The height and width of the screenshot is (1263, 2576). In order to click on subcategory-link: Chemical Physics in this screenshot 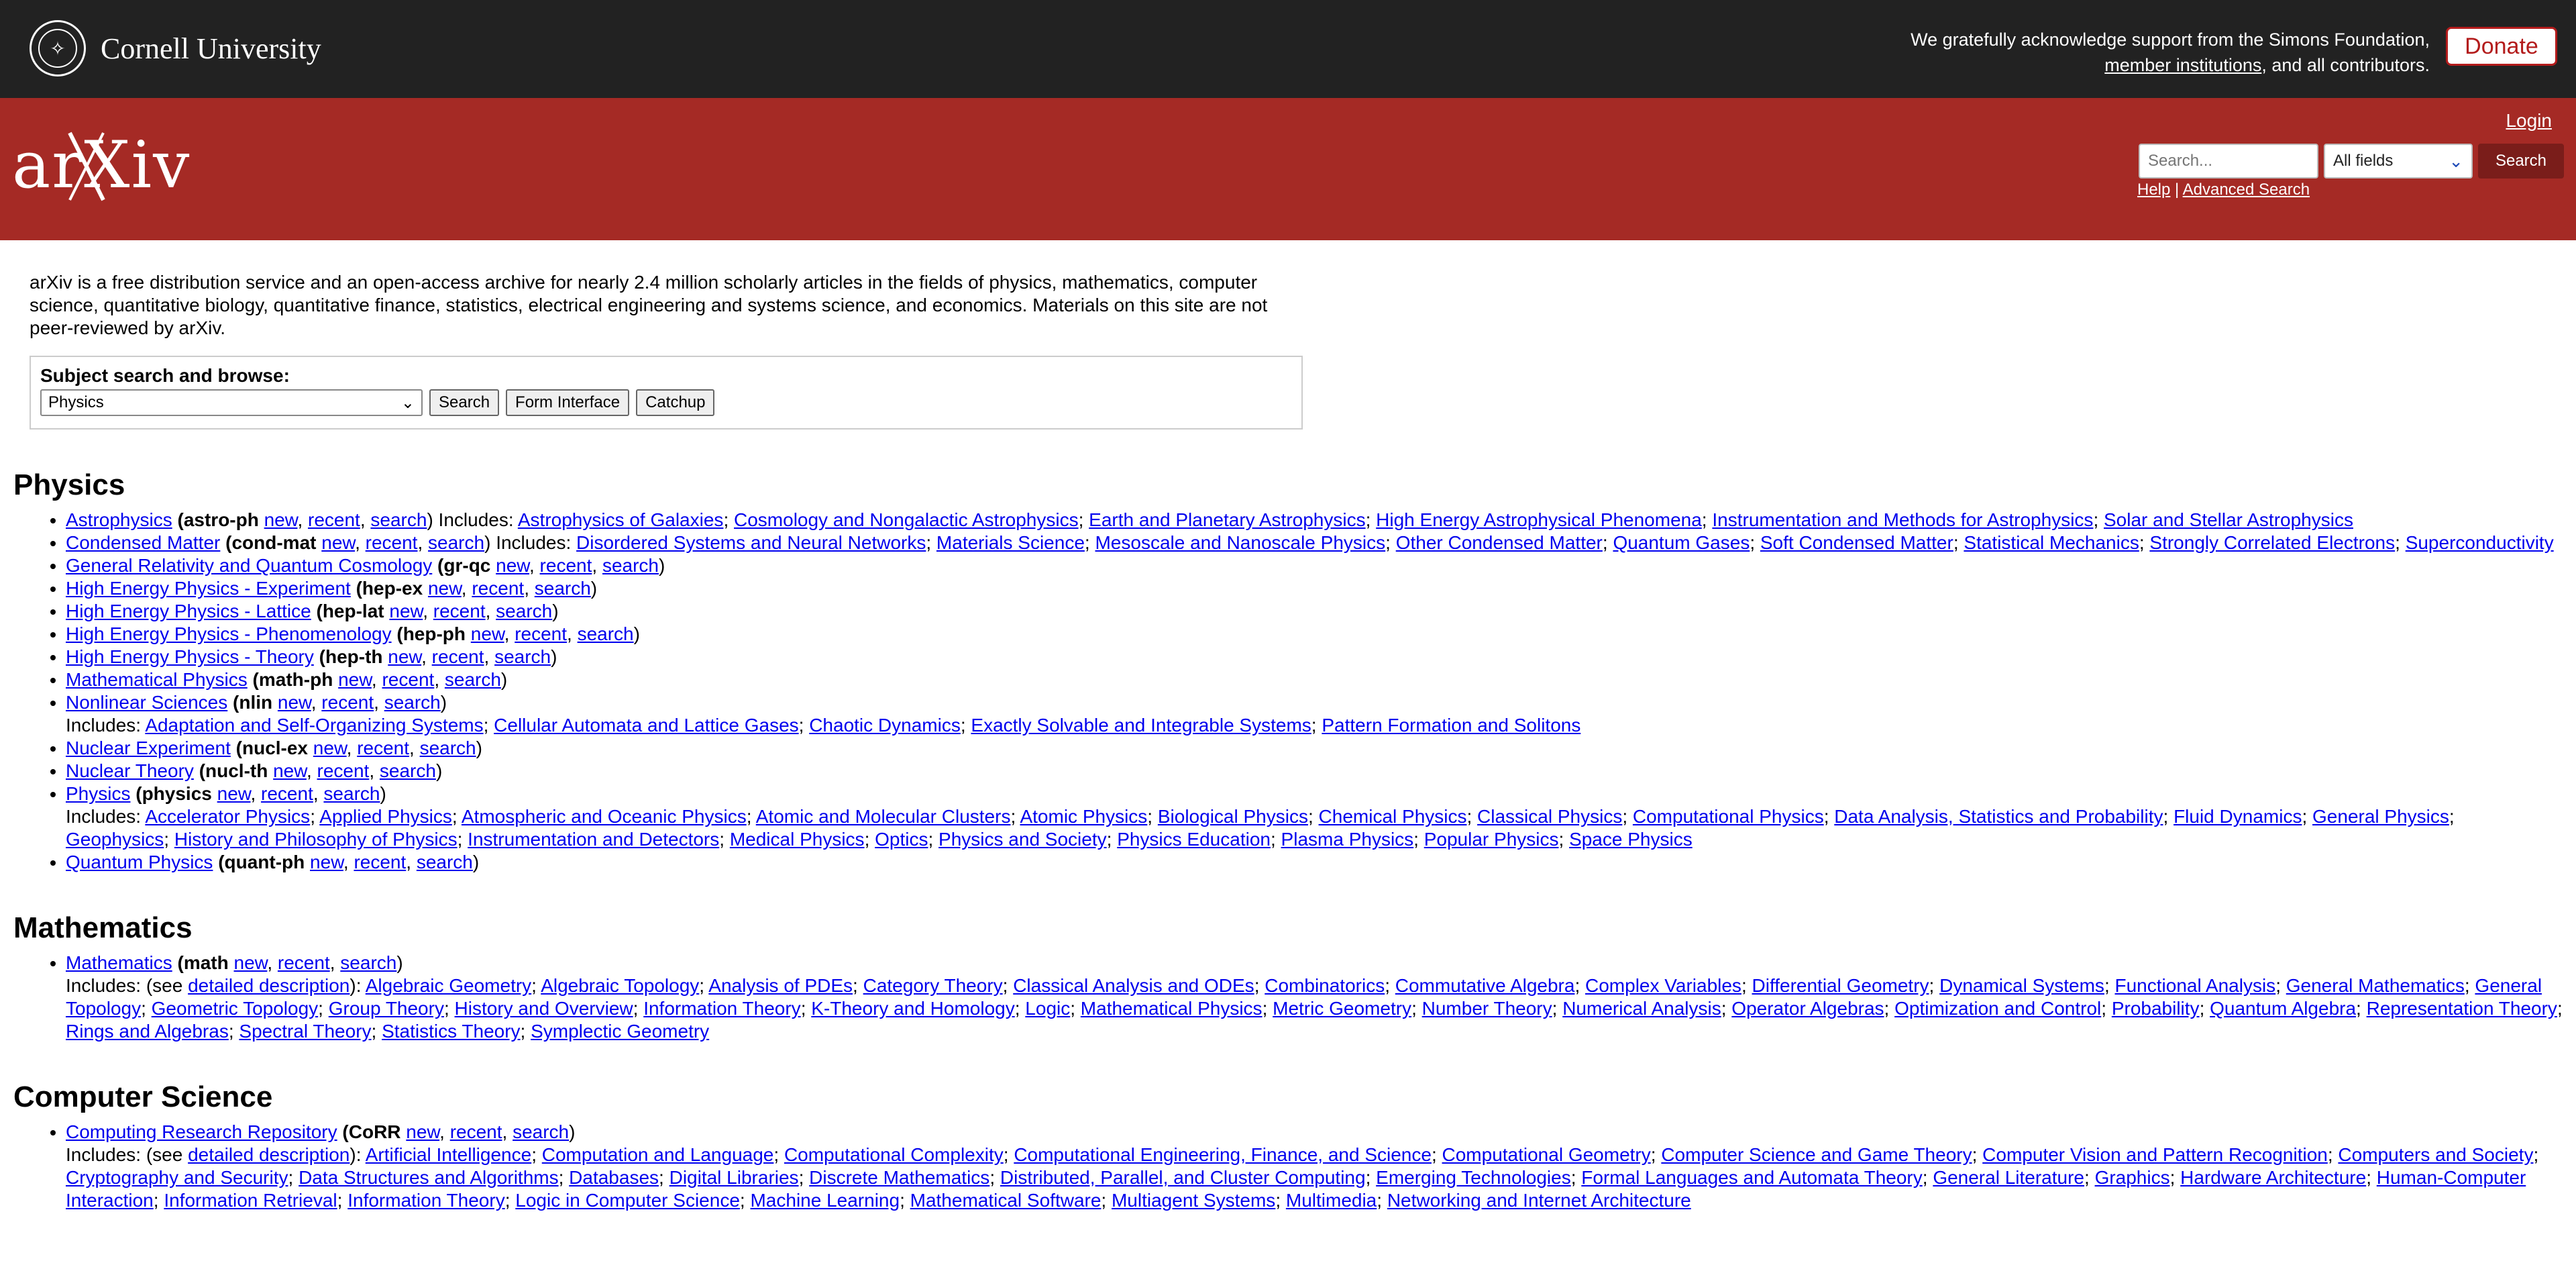, I will do `click(1393, 817)`.